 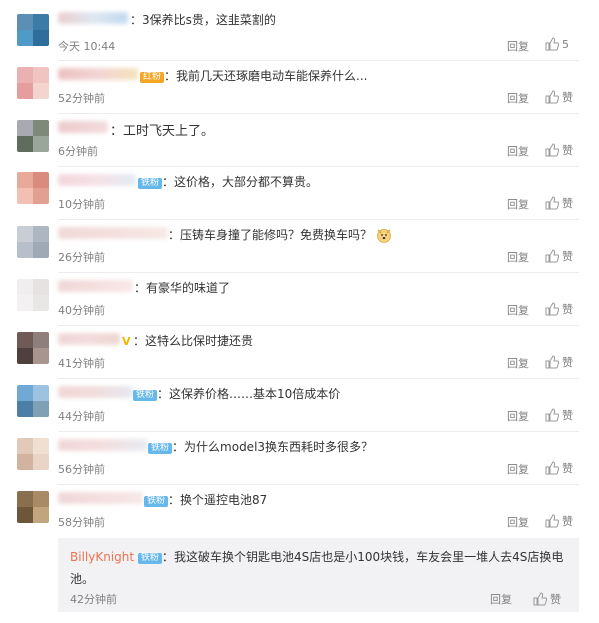 What do you see at coordinates (87, 46) in the screenshot?
I see `comment-time: 今天 10:44` at bounding box center [87, 46].